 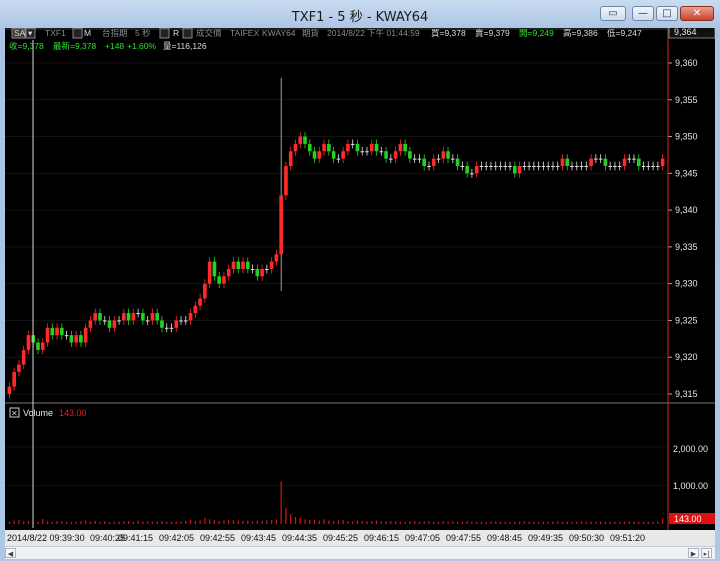 I want to click on volume-value: 143.00, so click(x=73, y=413).